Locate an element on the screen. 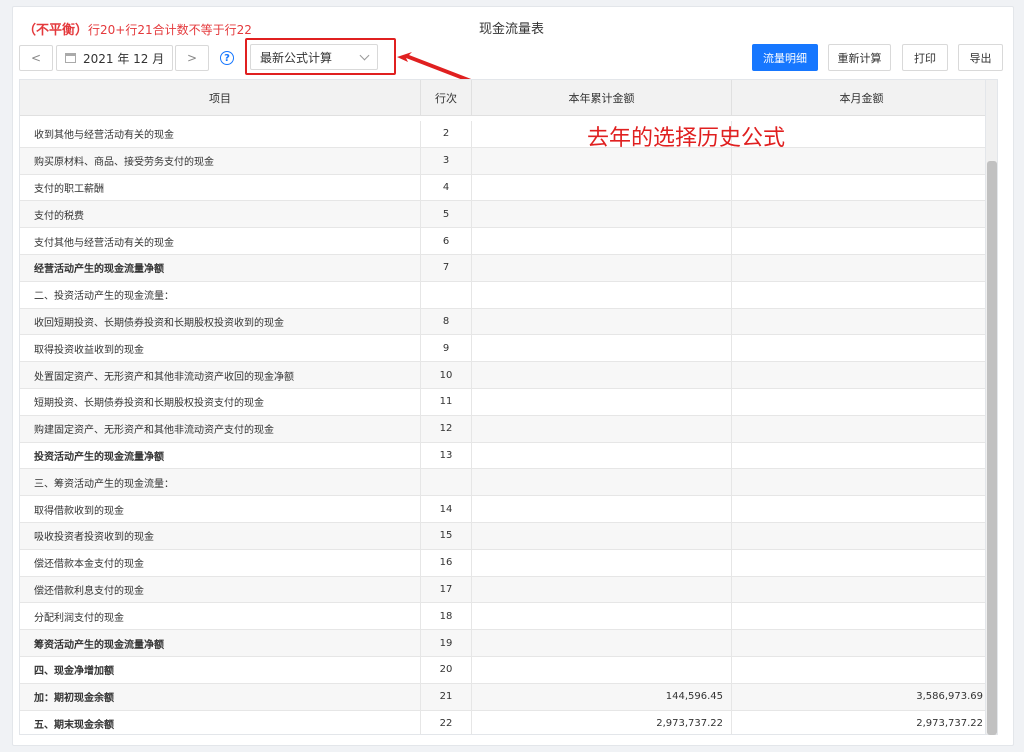 The width and height of the screenshot is (1024, 752). table-row: 加：期初现金余额 21 144,596.45 3,586,973.69 is located at coordinates (505, 697).